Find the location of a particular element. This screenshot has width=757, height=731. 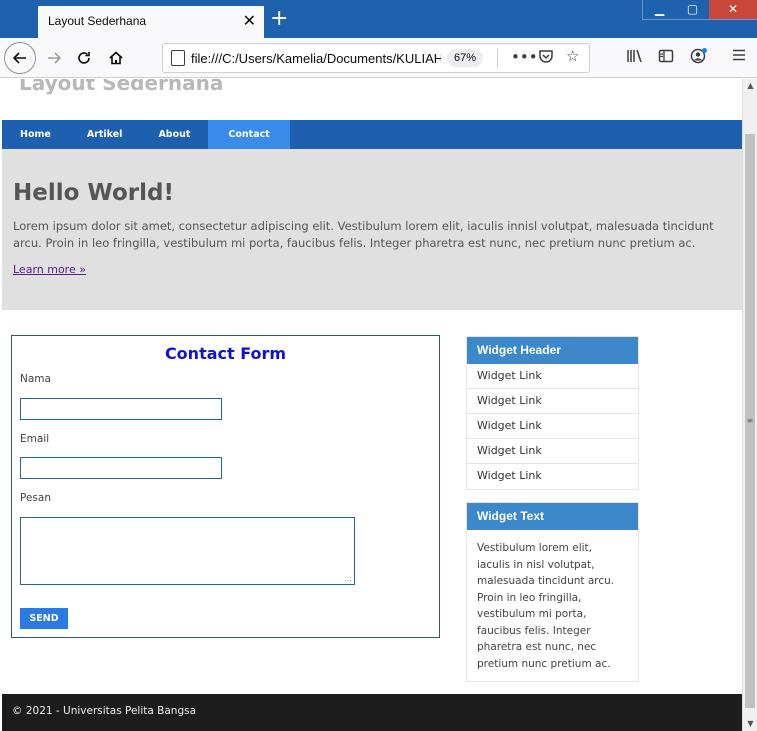

site-title: Layout Sederhana is located at coordinates (121, 87).